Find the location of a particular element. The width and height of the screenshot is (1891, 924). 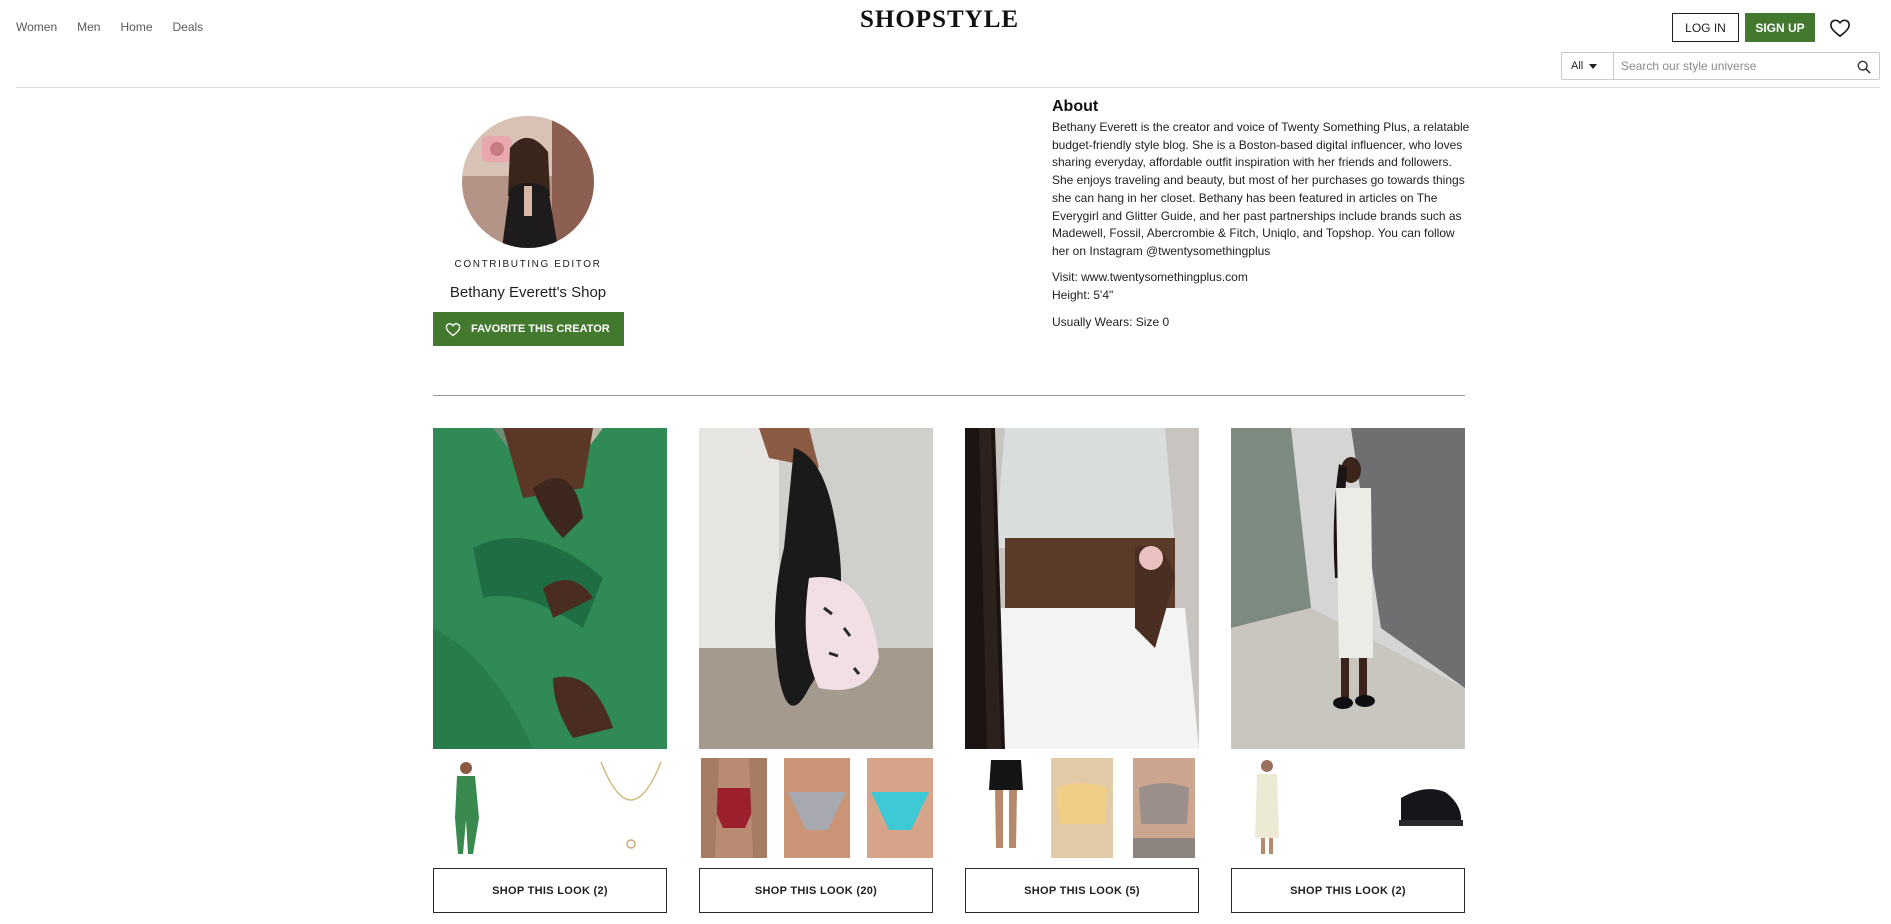

signup-button: SIGN UP is located at coordinates (1780, 27).